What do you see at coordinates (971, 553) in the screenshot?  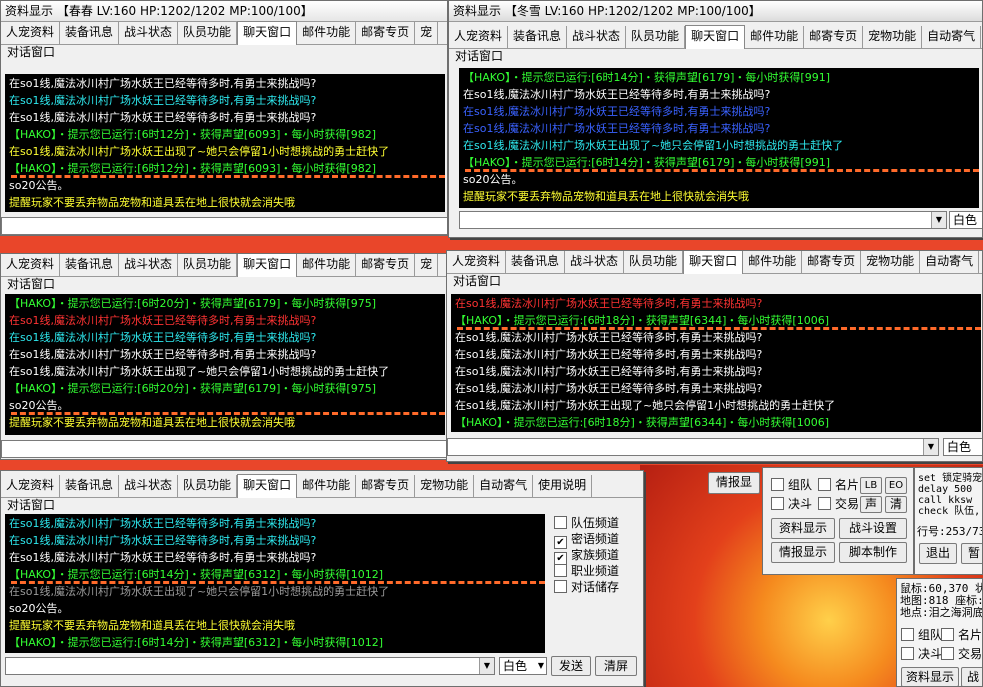 I see `pause-button: 暂` at bounding box center [971, 553].